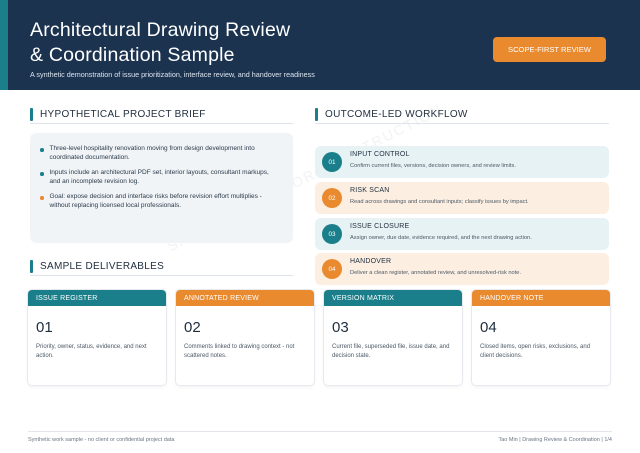  Describe the element at coordinates (123, 114) in the screenshot. I see `brief-heading-label: HYPOTHETICAL PROJECT BRIEF` at that location.